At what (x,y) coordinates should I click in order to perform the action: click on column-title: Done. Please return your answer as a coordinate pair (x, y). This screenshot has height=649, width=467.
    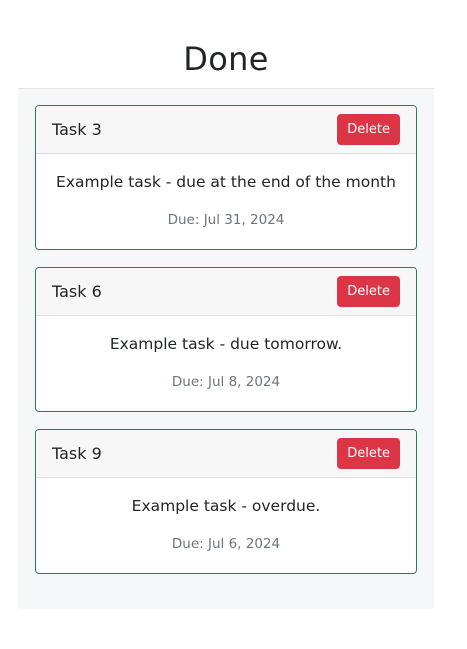
    Looking at the image, I should click on (226, 59).